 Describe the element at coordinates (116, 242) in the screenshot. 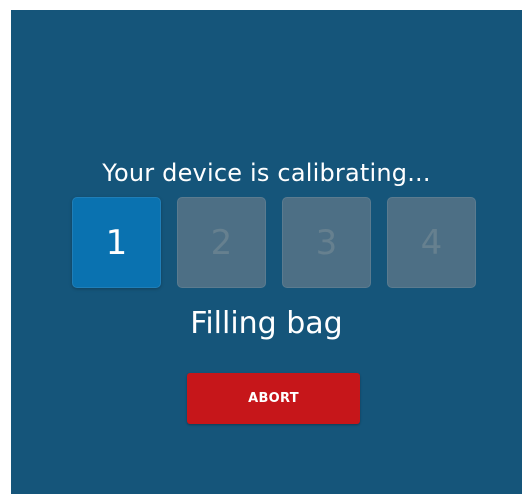

I see `step-1: 1` at that location.